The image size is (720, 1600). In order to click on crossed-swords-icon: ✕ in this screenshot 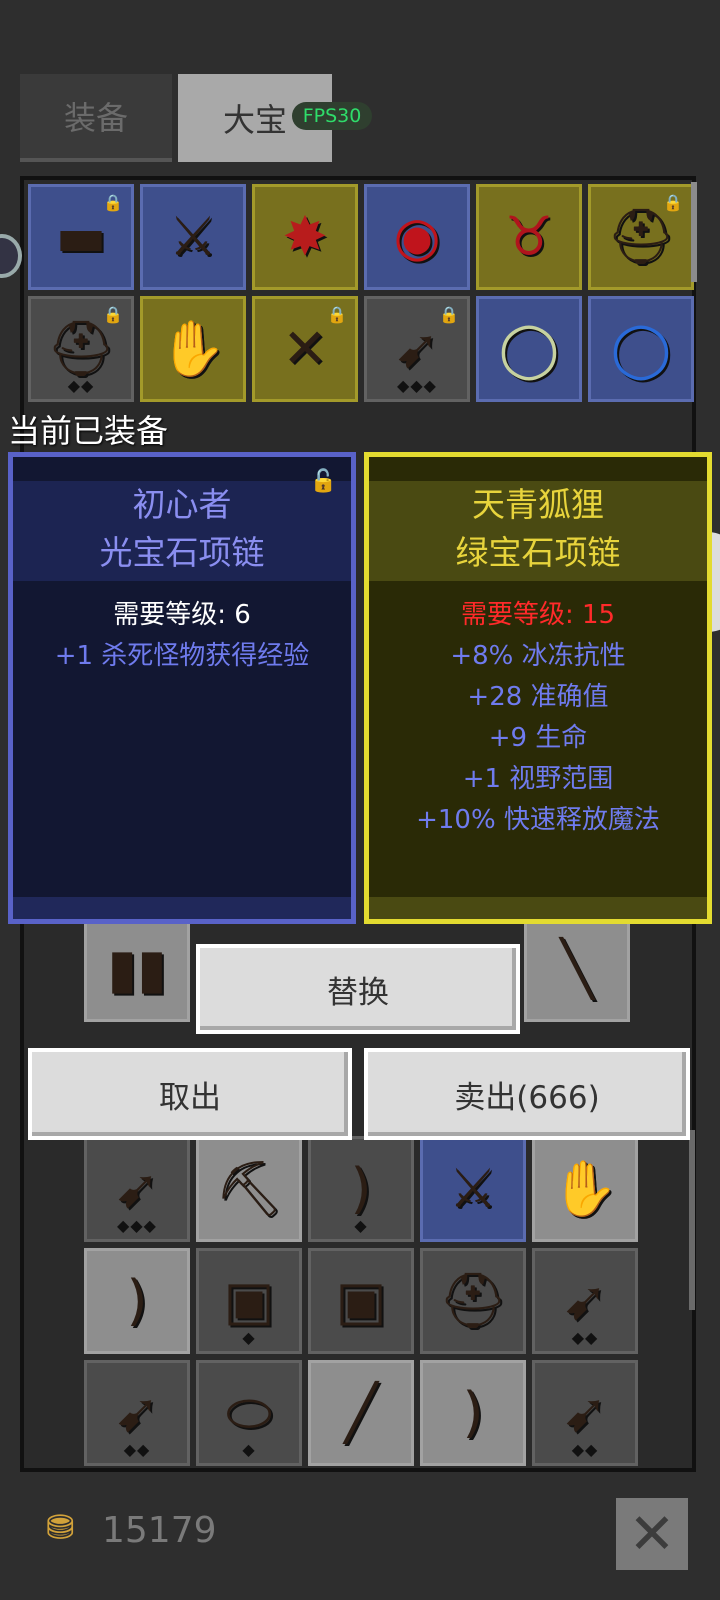, I will do `click(305, 348)`.